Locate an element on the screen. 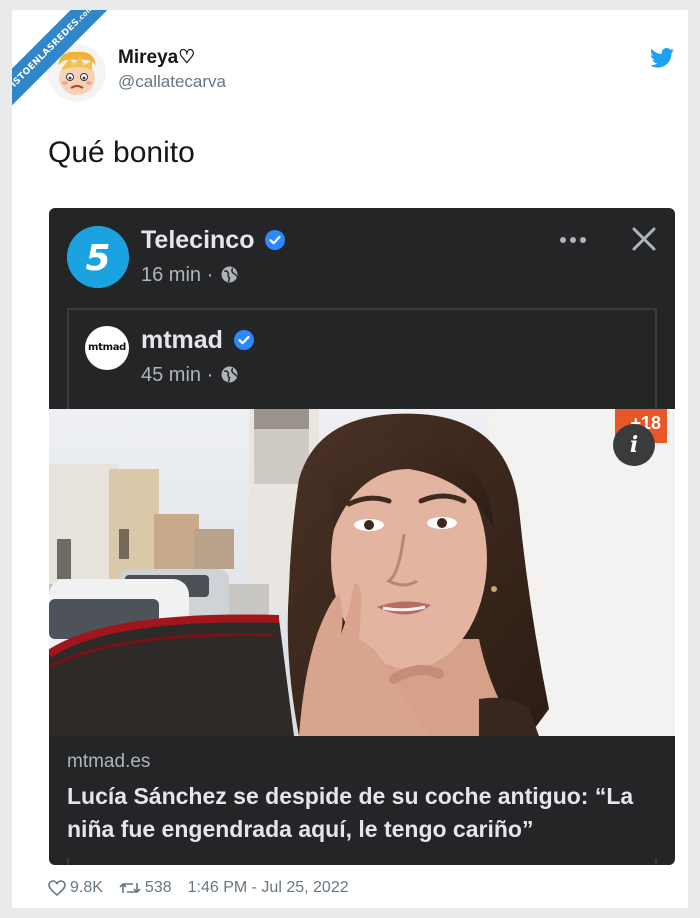 The height and width of the screenshot is (918, 700). watermark-ribbon: VISTOENLASREDES.com is located at coordinates (64, 62).